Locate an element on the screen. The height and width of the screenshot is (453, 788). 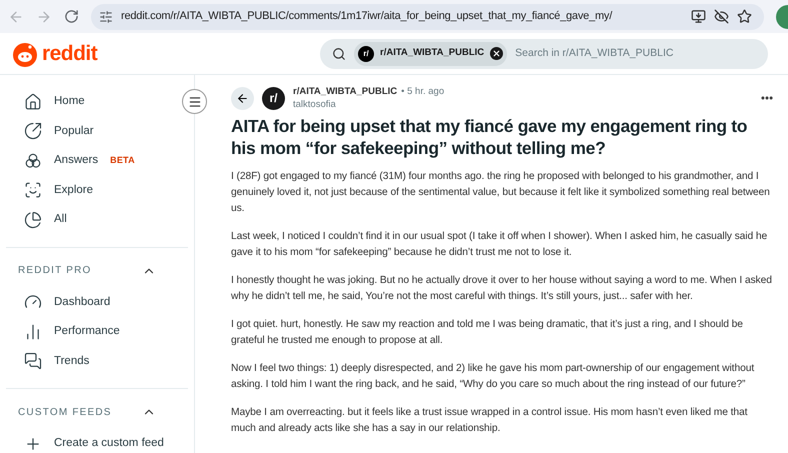
post-paragraph: Maybe I am overreacting. but it feels like a trust issue wrapped in a control issue. His mom hasn’t even liked me that much and already acts like she has a say in our relationship. is located at coordinates (489, 421).